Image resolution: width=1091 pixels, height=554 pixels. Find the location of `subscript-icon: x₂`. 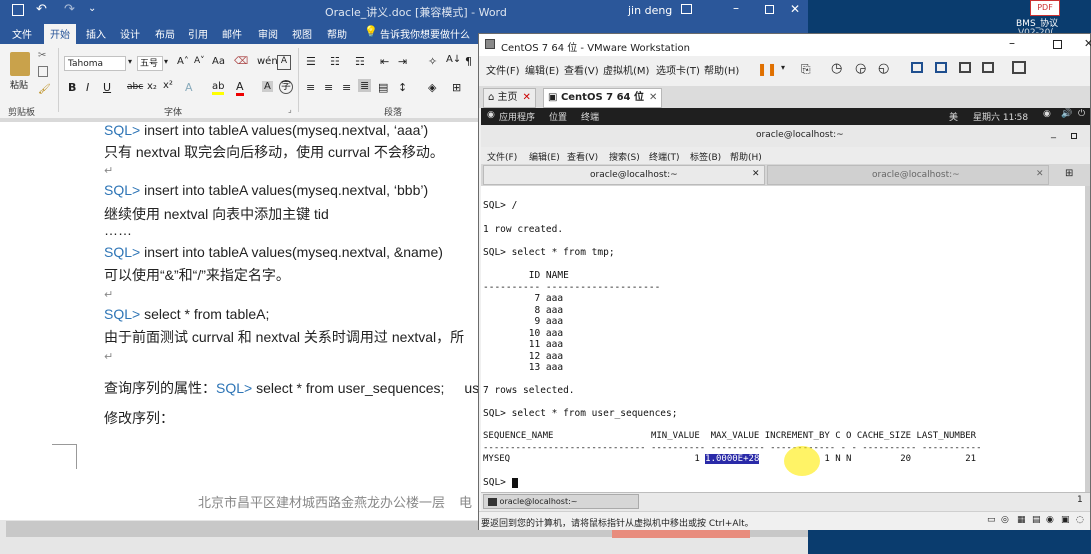

subscript-icon: x₂ is located at coordinates (152, 86).